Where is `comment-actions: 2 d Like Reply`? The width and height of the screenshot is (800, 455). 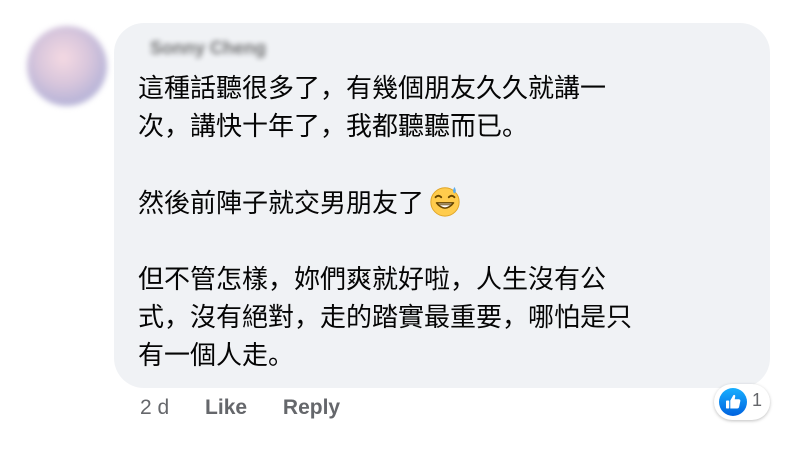 comment-actions: 2 d Like Reply is located at coordinates (240, 408).